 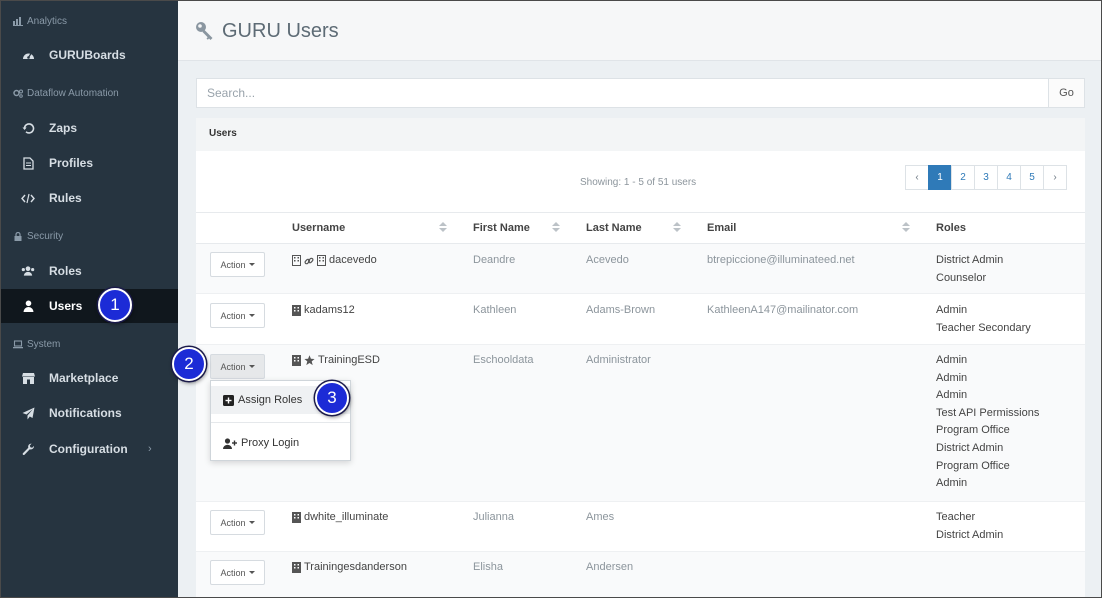 I want to click on sidebar-item-label: Zaps, so click(x=63, y=128).